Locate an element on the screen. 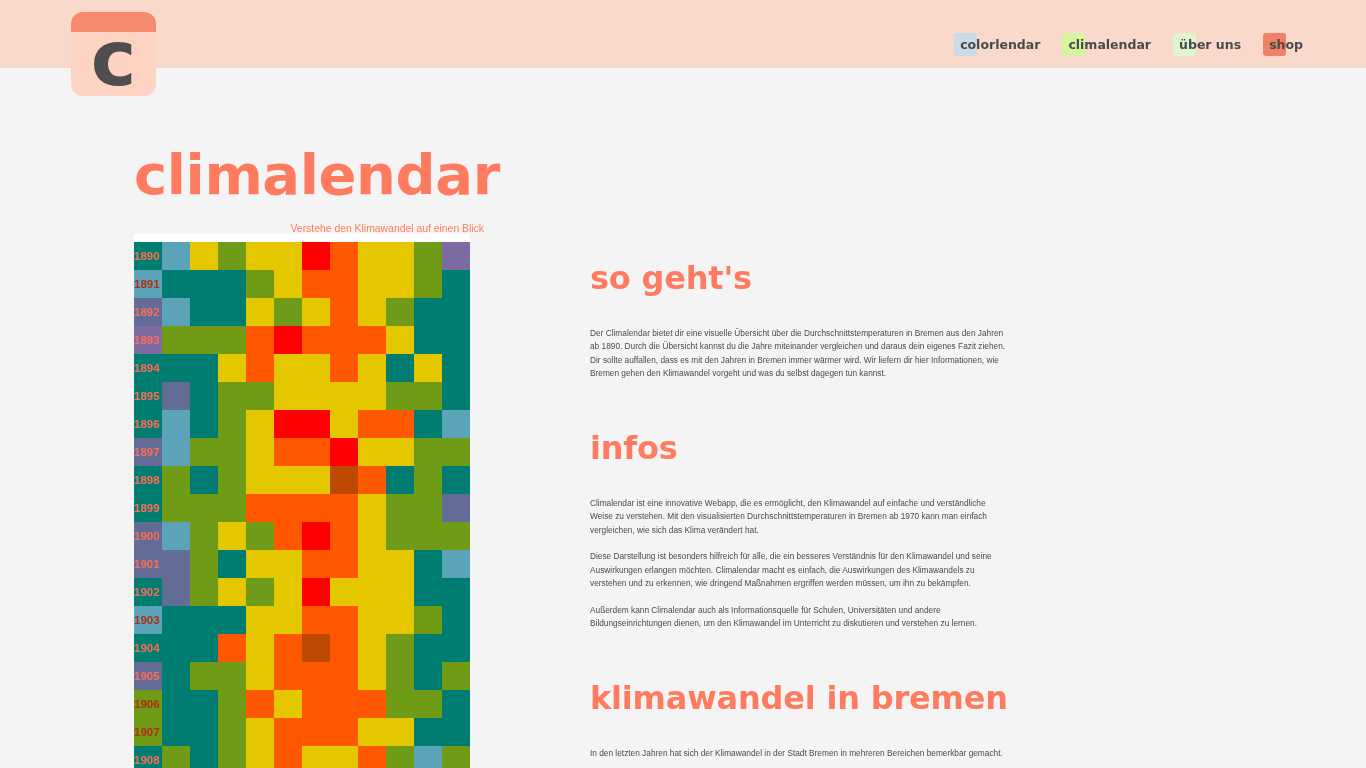  year-label: 1900 is located at coordinates (147, 536).